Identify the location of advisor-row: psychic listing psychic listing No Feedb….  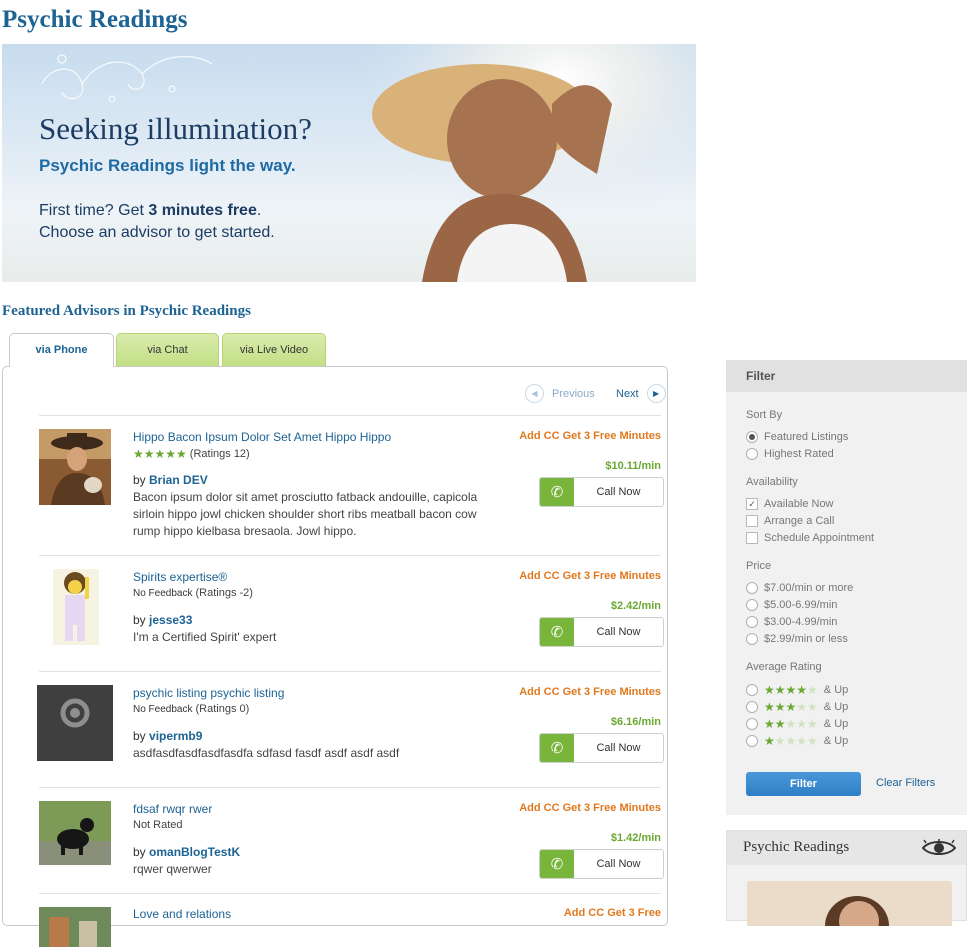
(350, 729).